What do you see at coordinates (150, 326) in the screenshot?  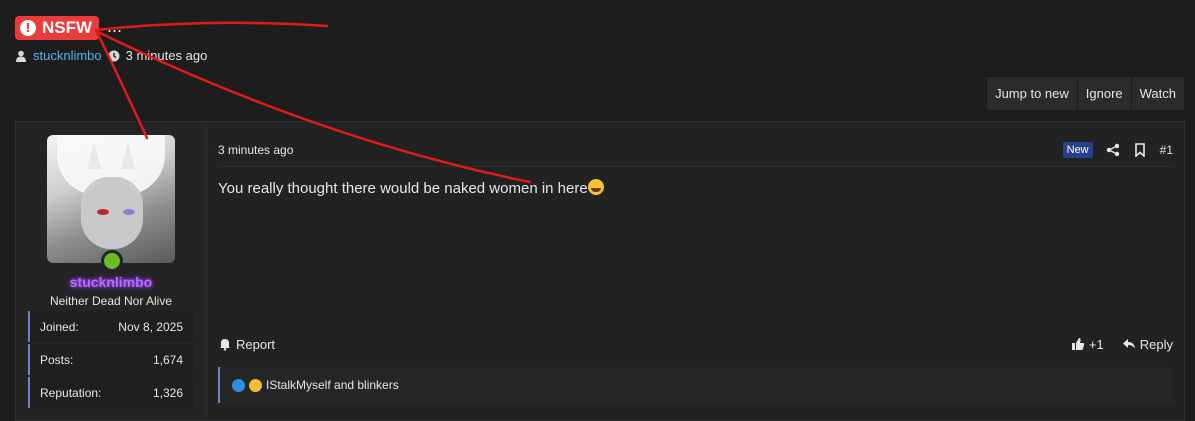 I see `stat-value: Nov 8, 2025` at bounding box center [150, 326].